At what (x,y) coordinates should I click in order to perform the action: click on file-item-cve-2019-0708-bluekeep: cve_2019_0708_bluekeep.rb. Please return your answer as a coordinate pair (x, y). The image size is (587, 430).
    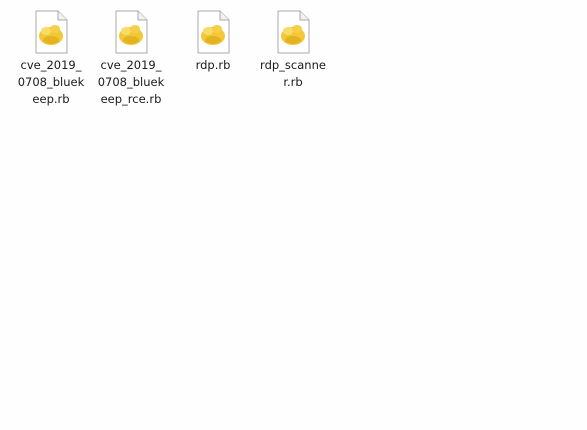
    Looking at the image, I should click on (51, 59).